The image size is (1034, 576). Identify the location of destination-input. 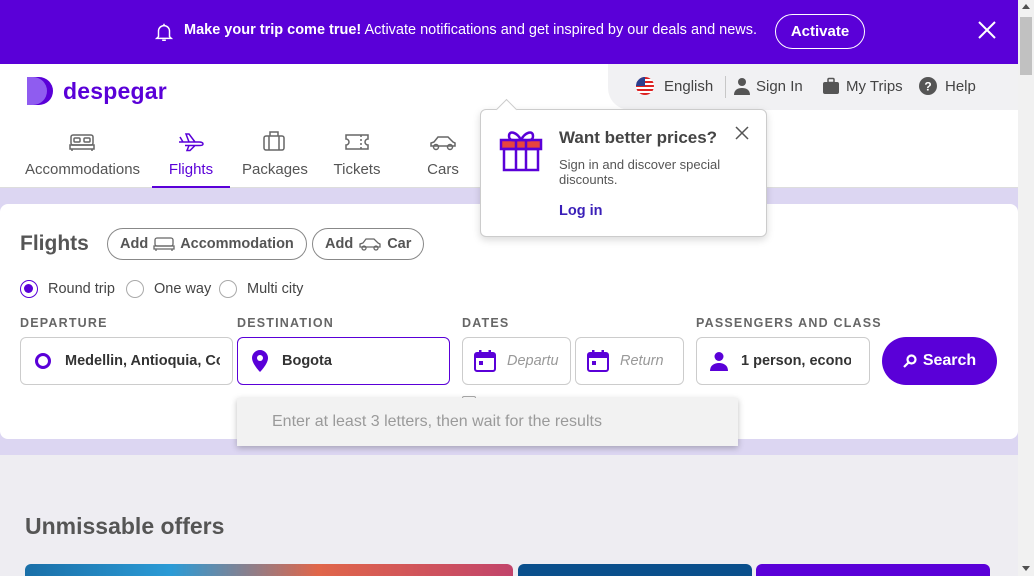
(352, 361).